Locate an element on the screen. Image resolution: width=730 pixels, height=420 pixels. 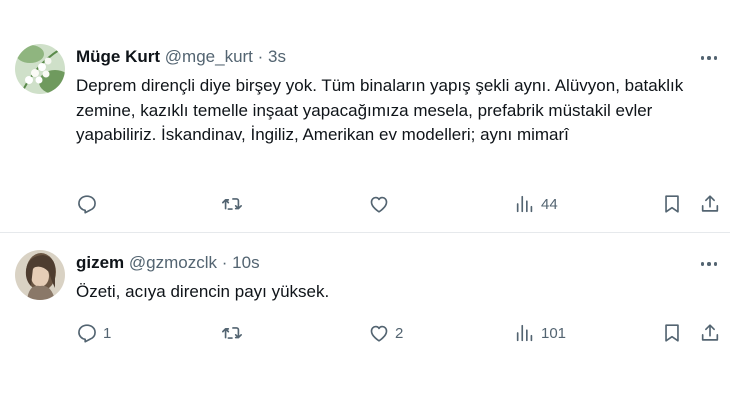
woman-portrait-photo is located at coordinates (40, 275).